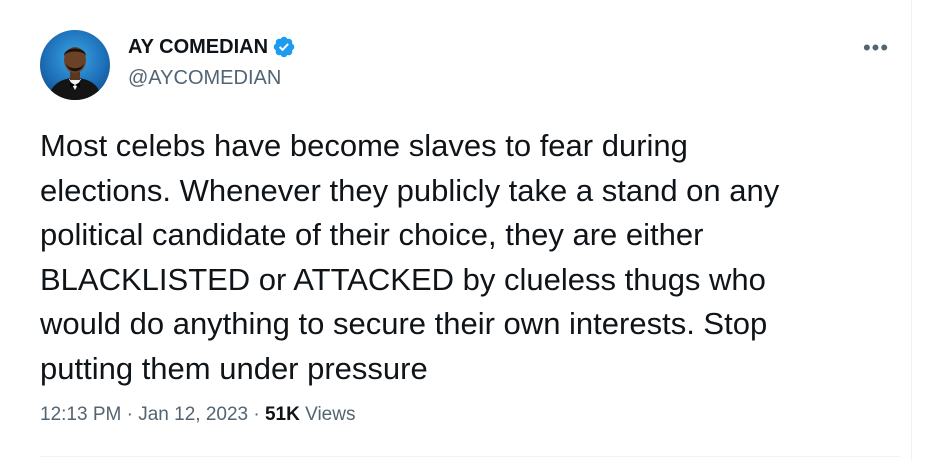 The image size is (943, 460). I want to click on profile-photo, so click(75, 73).